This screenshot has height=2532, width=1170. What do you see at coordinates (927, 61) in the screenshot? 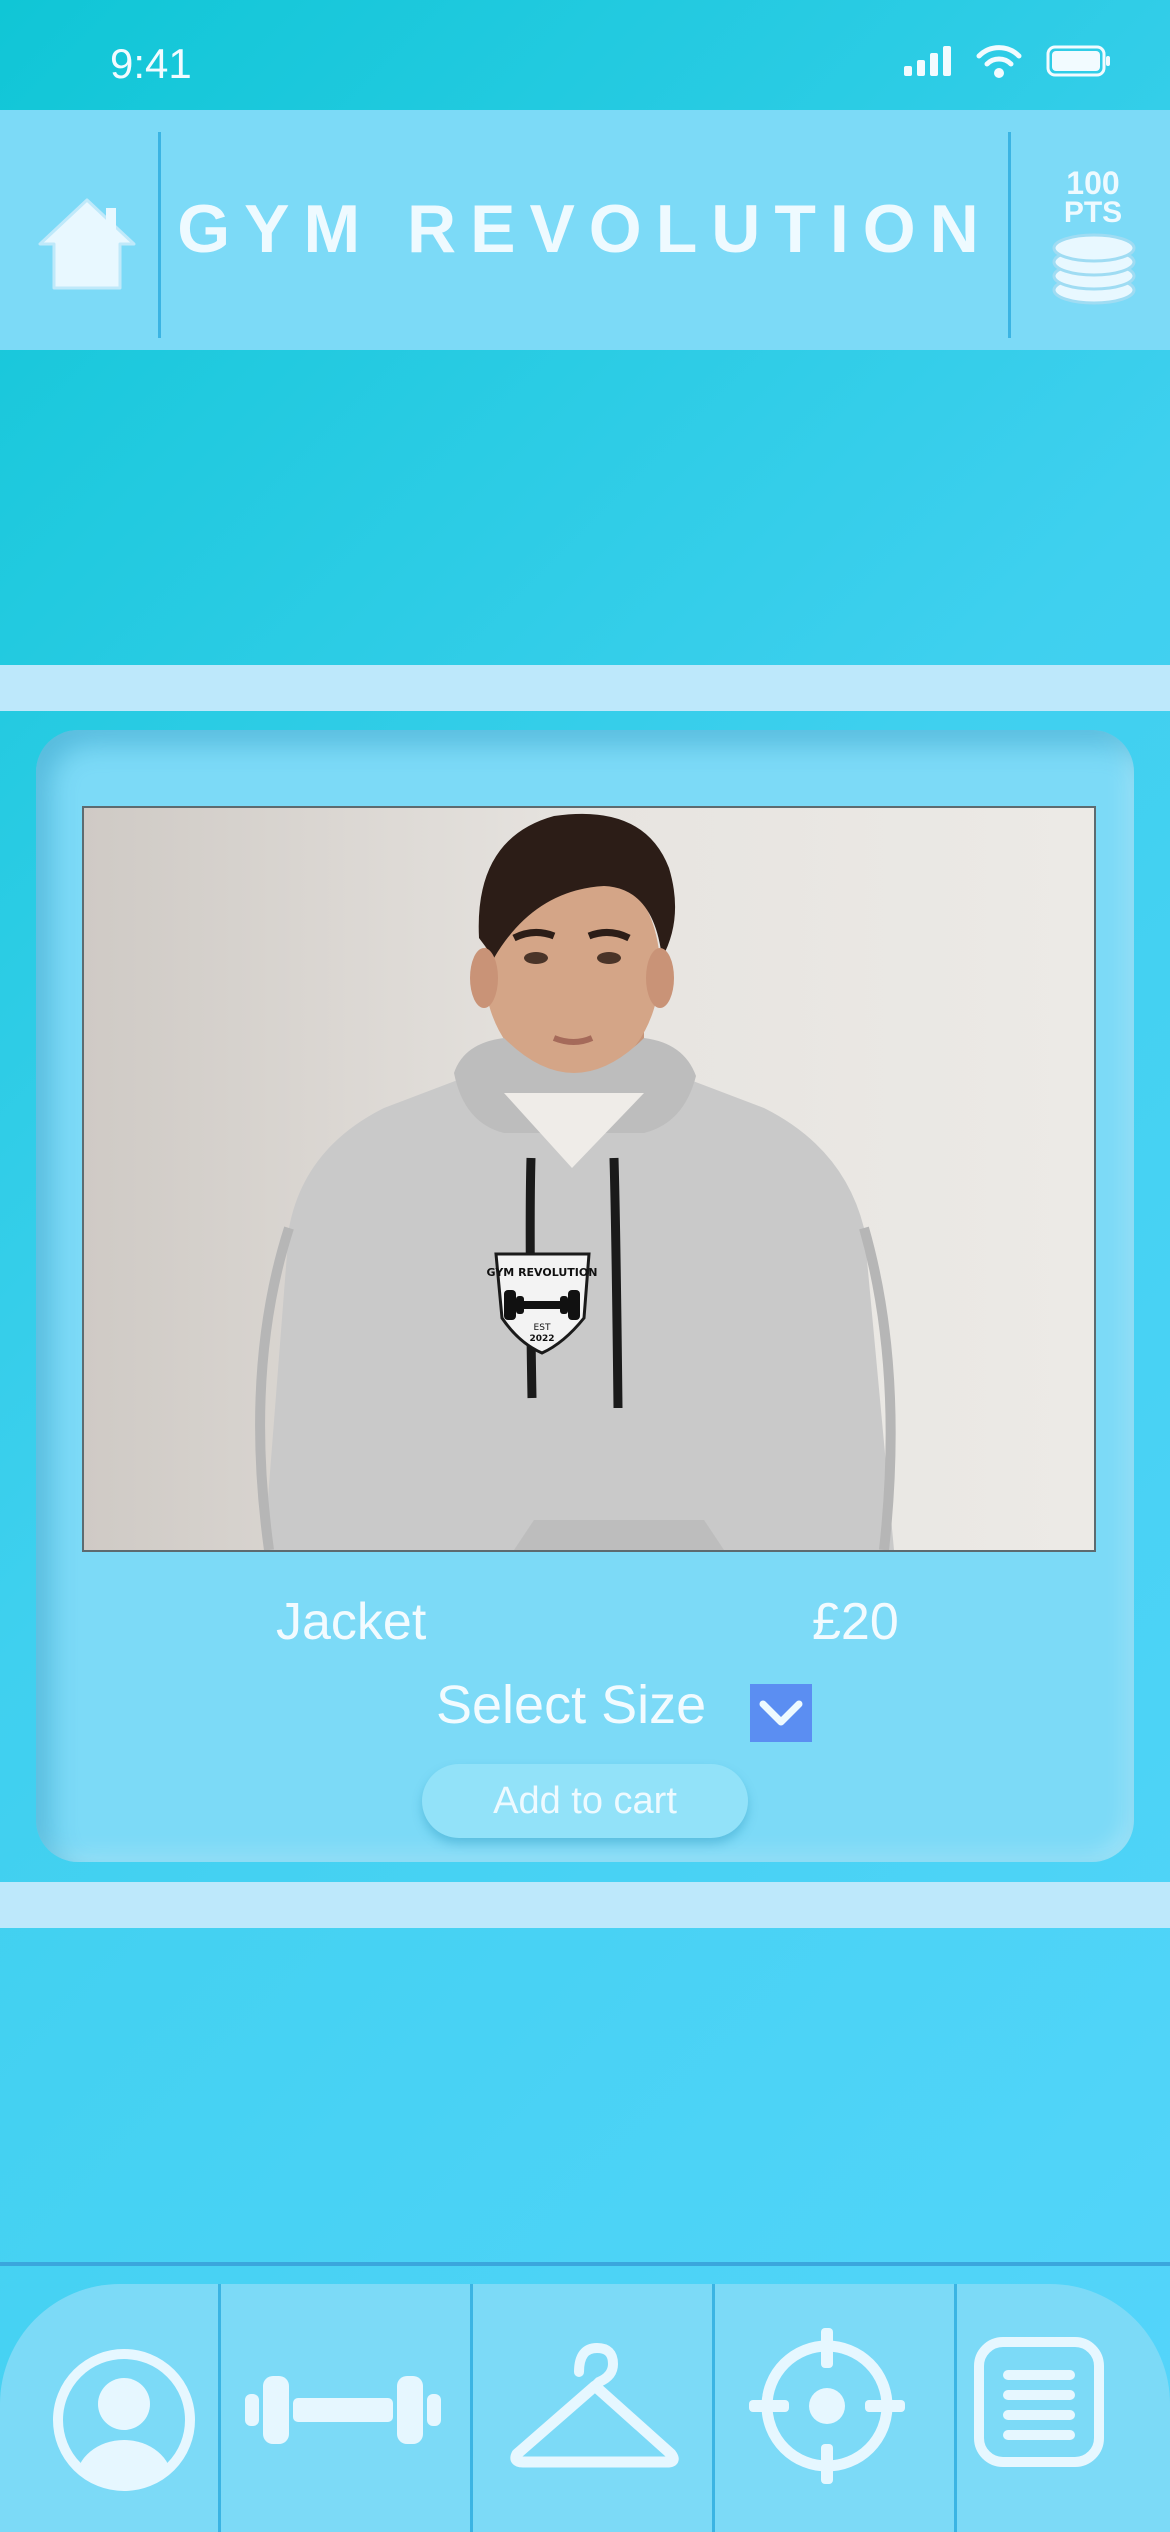
I see `signal-icon` at bounding box center [927, 61].